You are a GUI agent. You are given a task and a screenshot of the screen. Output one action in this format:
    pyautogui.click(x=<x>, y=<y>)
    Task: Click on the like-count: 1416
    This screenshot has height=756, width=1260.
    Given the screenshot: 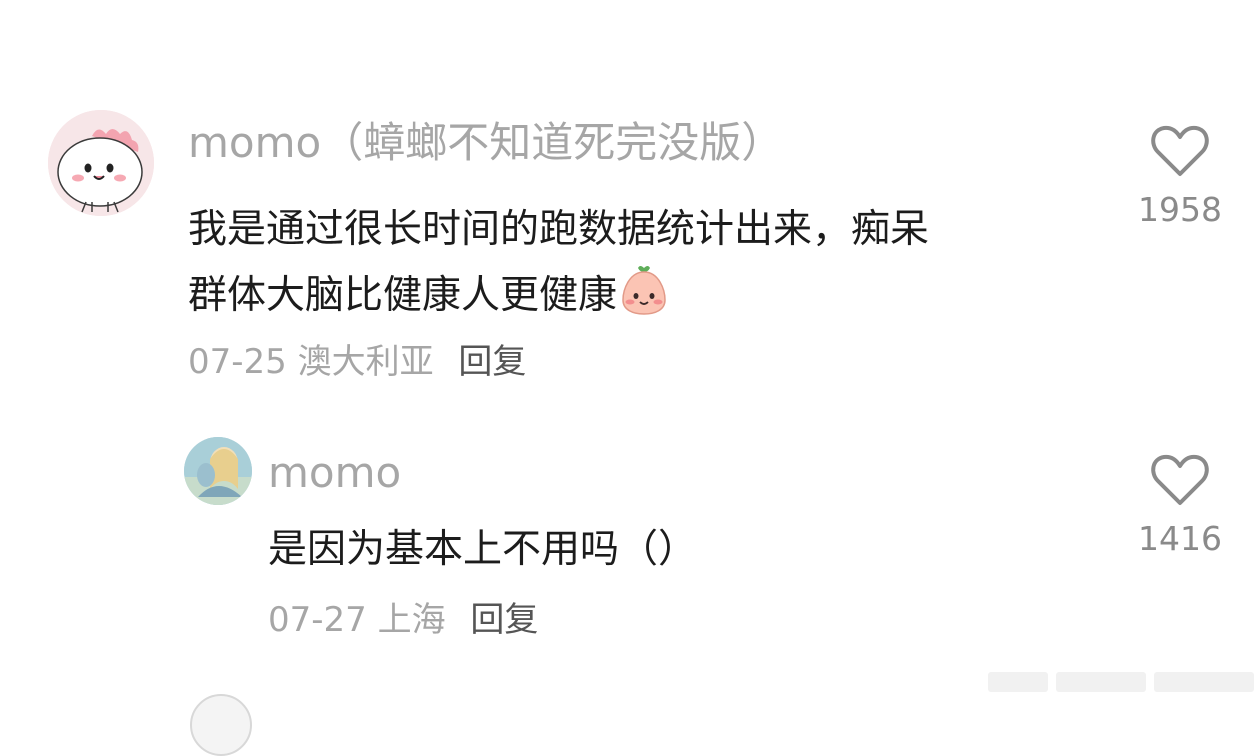 What is the action you would take?
    pyautogui.click(x=1180, y=538)
    